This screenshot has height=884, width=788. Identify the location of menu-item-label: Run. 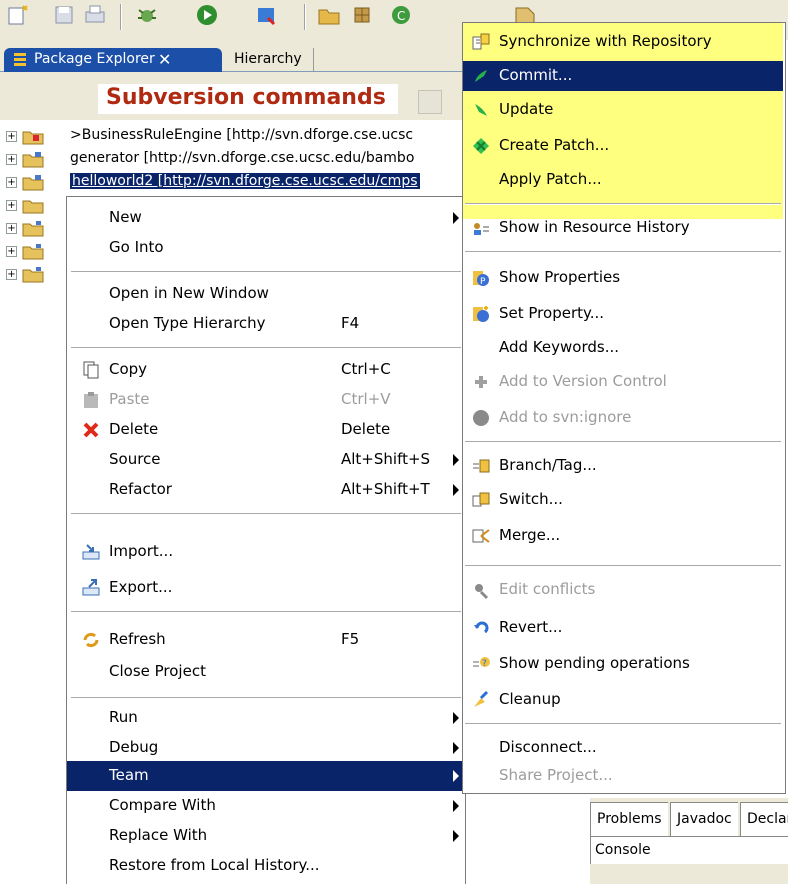
(123, 717).